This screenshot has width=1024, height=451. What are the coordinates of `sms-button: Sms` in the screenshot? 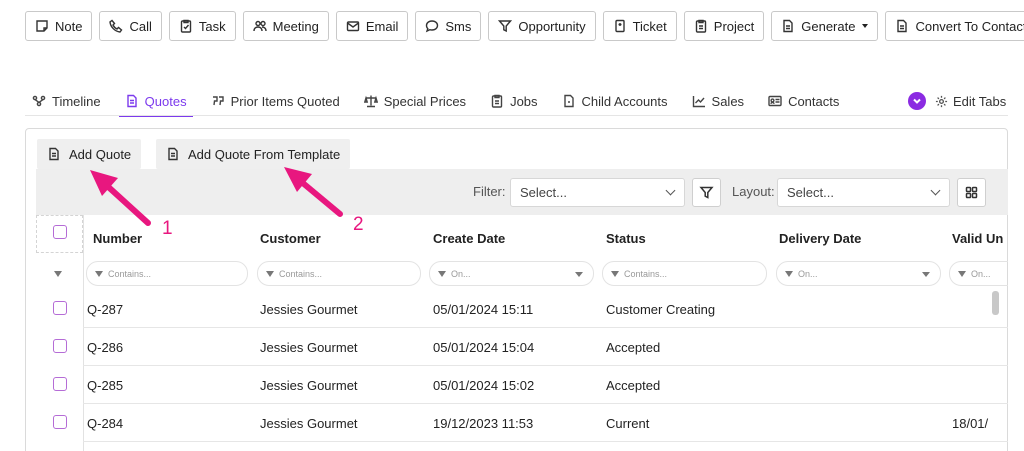 It's located at (448, 26).